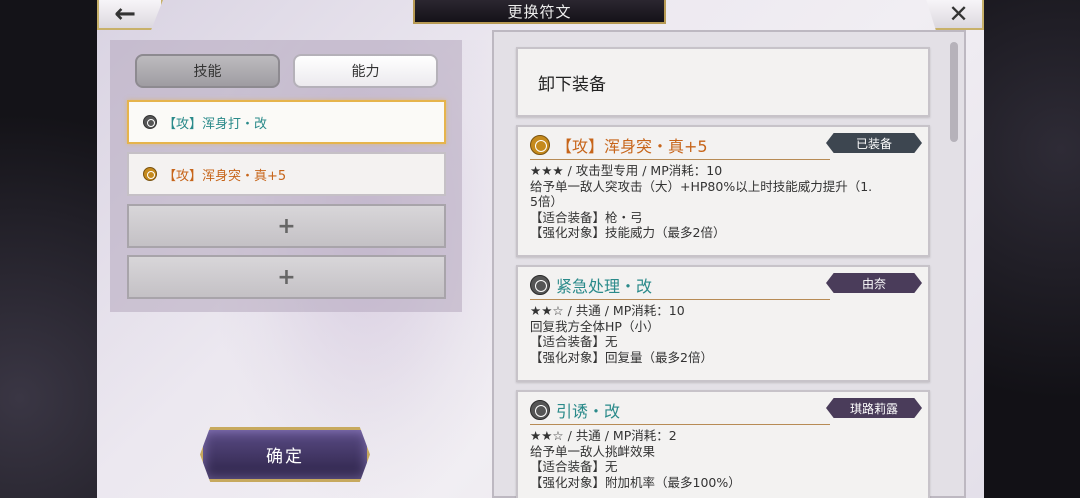 Image resolution: width=1080 pixels, height=498 pixels. Describe the element at coordinates (874, 408) in the screenshot. I see `character-badge: 琪路莉露` at that location.